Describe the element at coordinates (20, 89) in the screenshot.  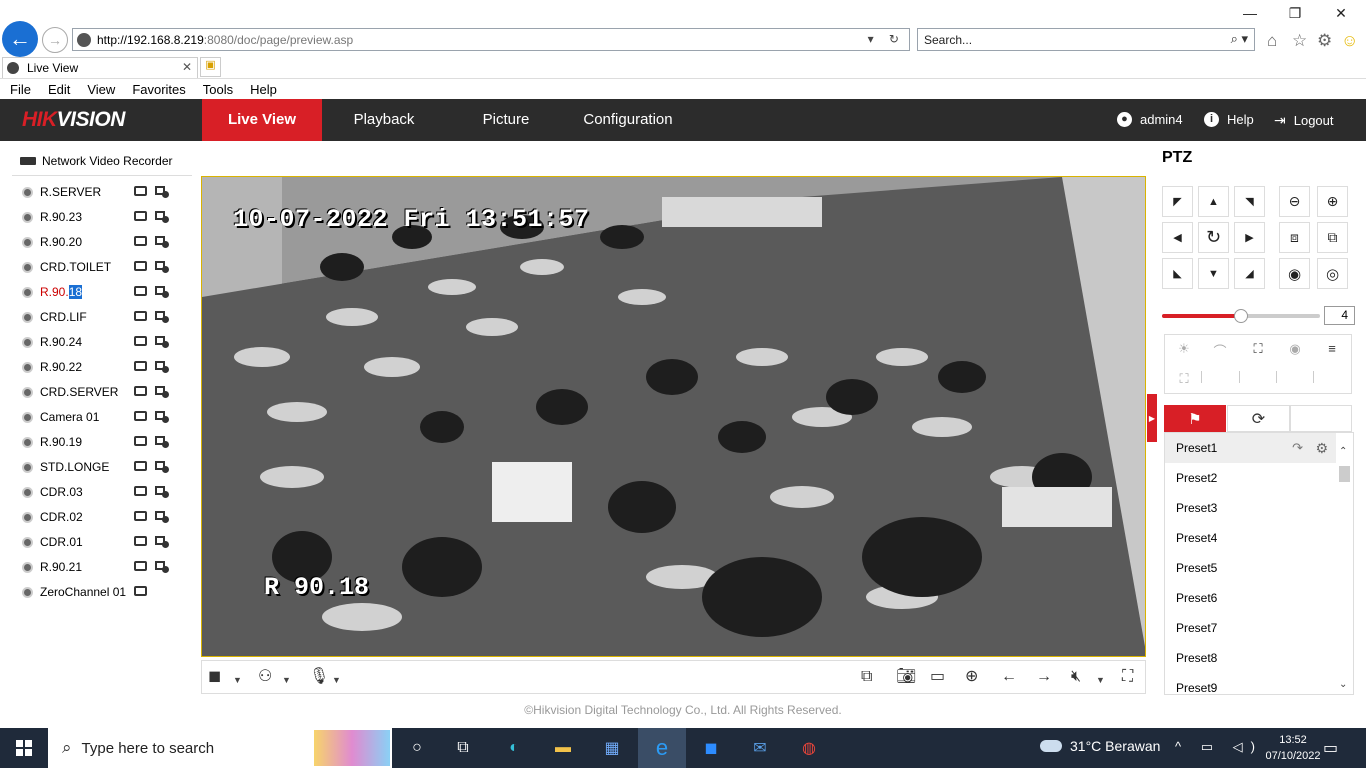
I see `menu-file: File` at that location.